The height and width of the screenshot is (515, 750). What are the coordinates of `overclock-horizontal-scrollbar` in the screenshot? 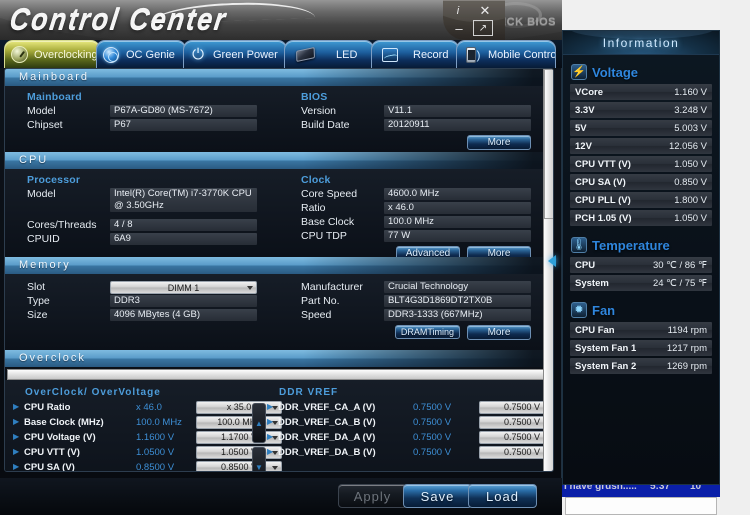 It's located at (279, 374).